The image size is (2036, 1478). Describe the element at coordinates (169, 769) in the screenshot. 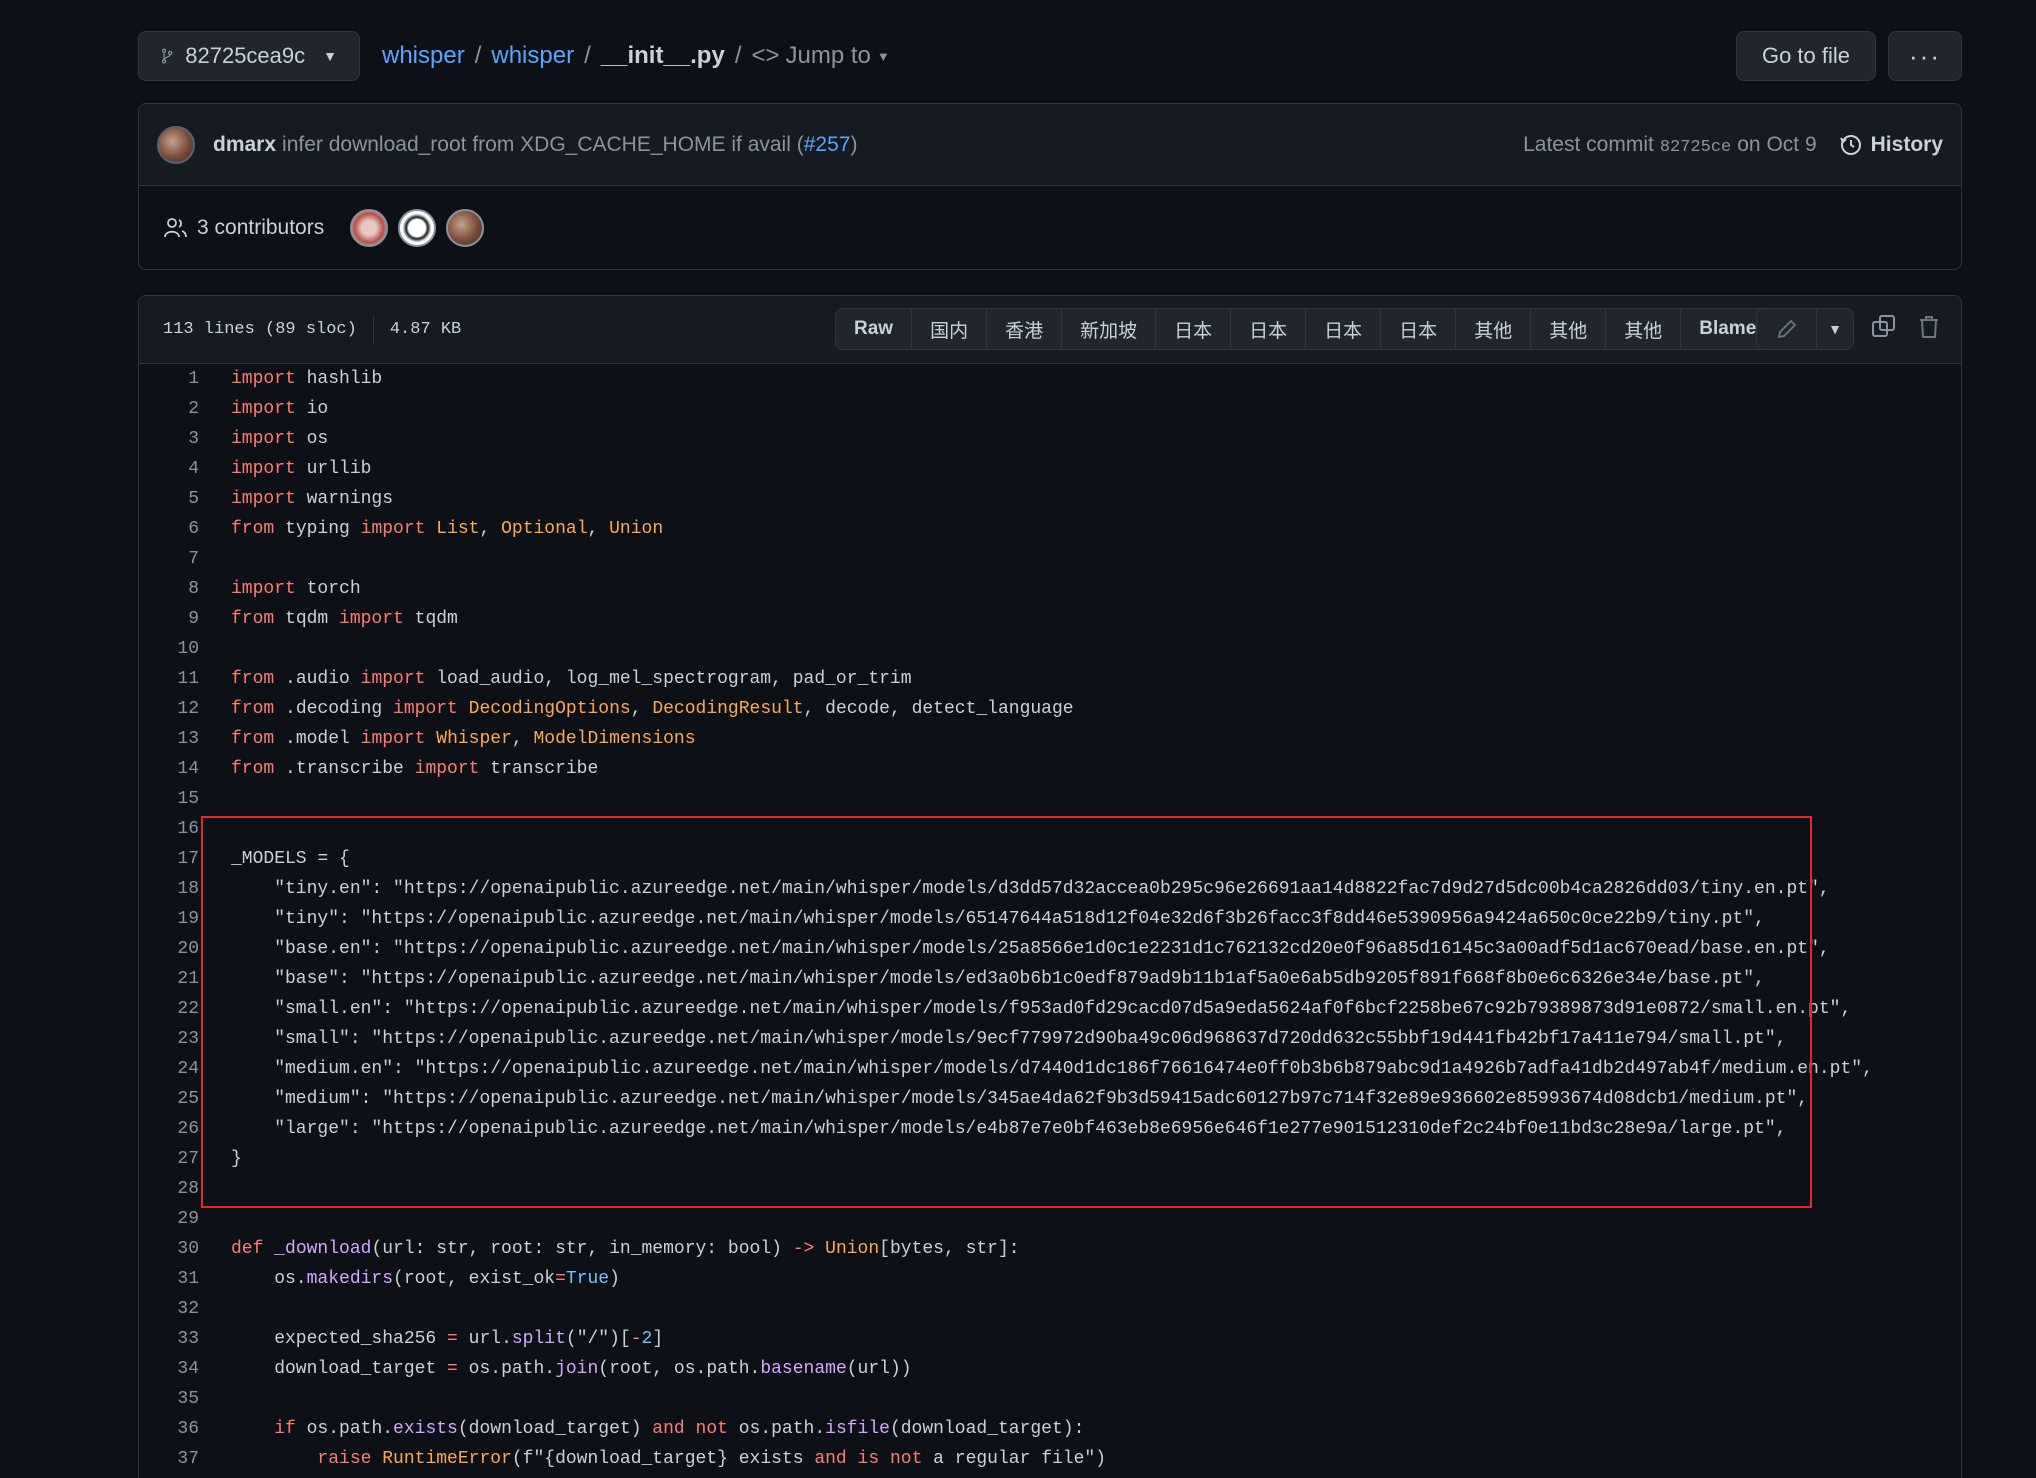

I see `line-number: 14` at that location.